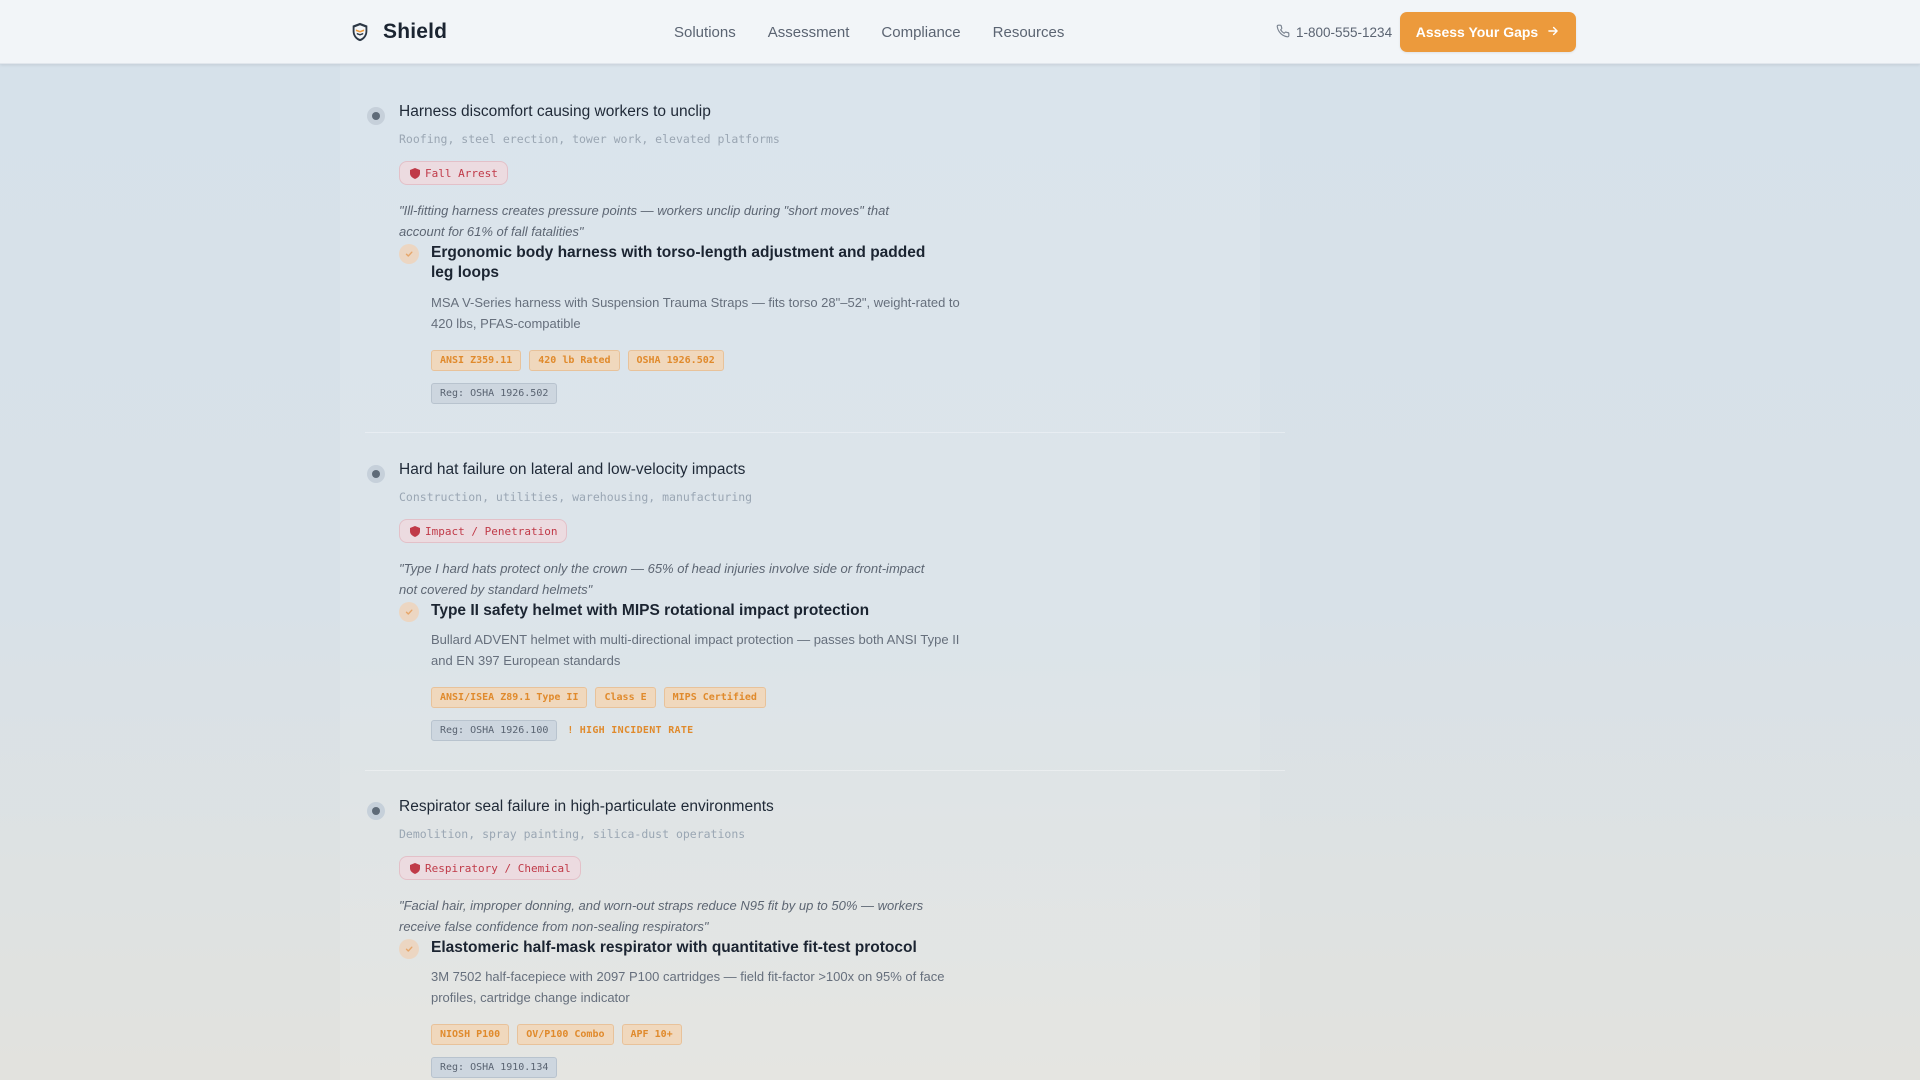  What do you see at coordinates (360, 32) in the screenshot?
I see `shield-logo-icon` at bounding box center [360, 32].